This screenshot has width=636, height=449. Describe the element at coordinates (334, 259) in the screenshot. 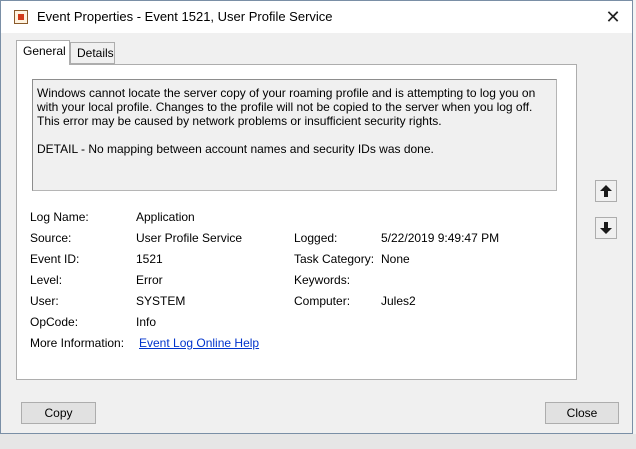

I see `task-category-label: Task Category:` at that location.